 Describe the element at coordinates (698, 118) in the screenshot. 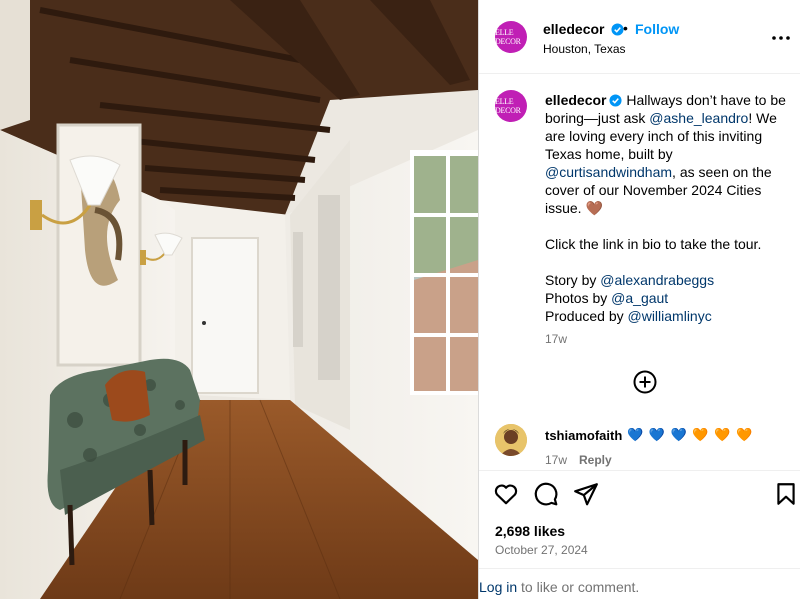

I see `mention-link: @ashe_leandro` at that location.